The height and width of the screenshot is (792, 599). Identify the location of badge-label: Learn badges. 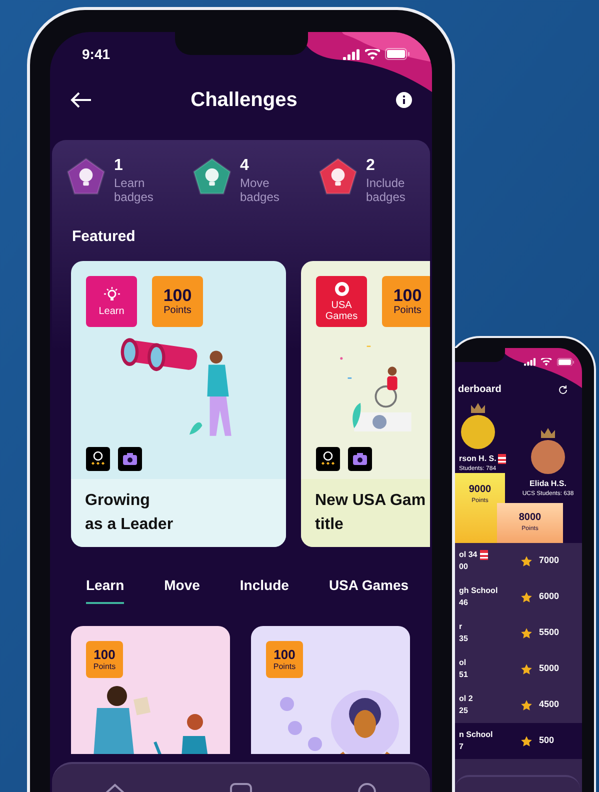
(134, 190).